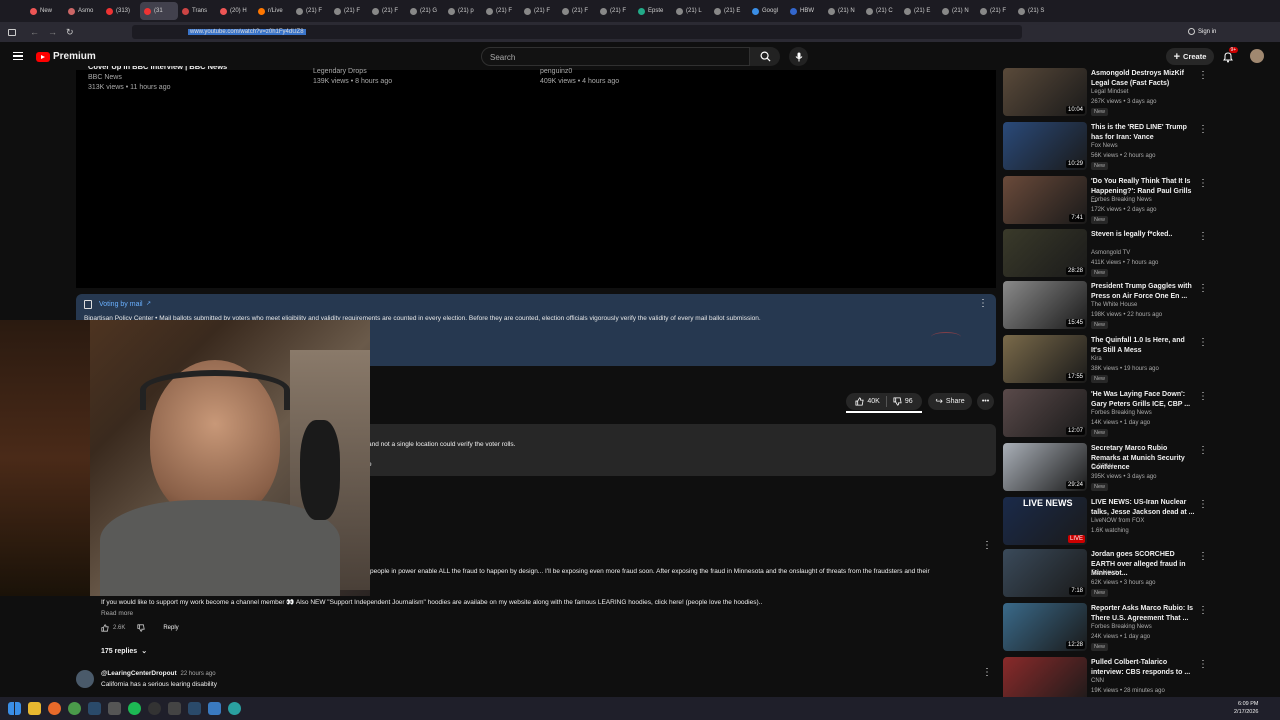 The width and height of the screenshot is (1280, 720). I want to click on channel-name: C-SPAN, so click(1102, 467).